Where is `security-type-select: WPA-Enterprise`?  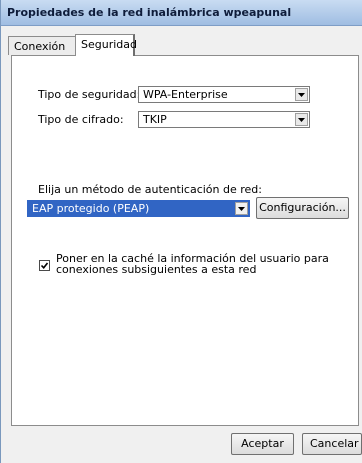 security-type-select: WPA-Enterprise is located at coordinates (224, 94).